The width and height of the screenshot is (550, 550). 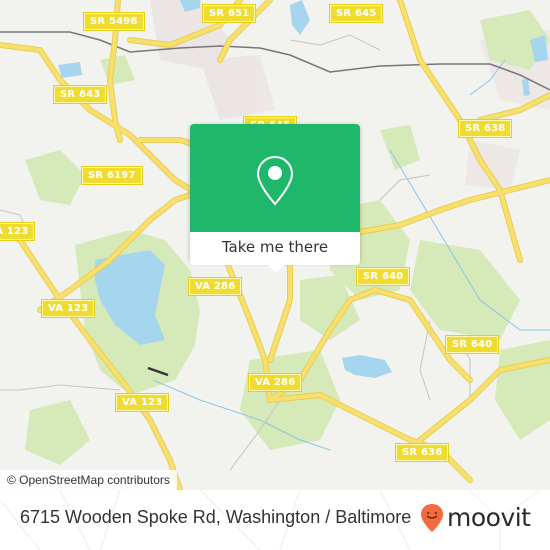 I want to click on road-label: SR 5498, so click(x=114, y=21).